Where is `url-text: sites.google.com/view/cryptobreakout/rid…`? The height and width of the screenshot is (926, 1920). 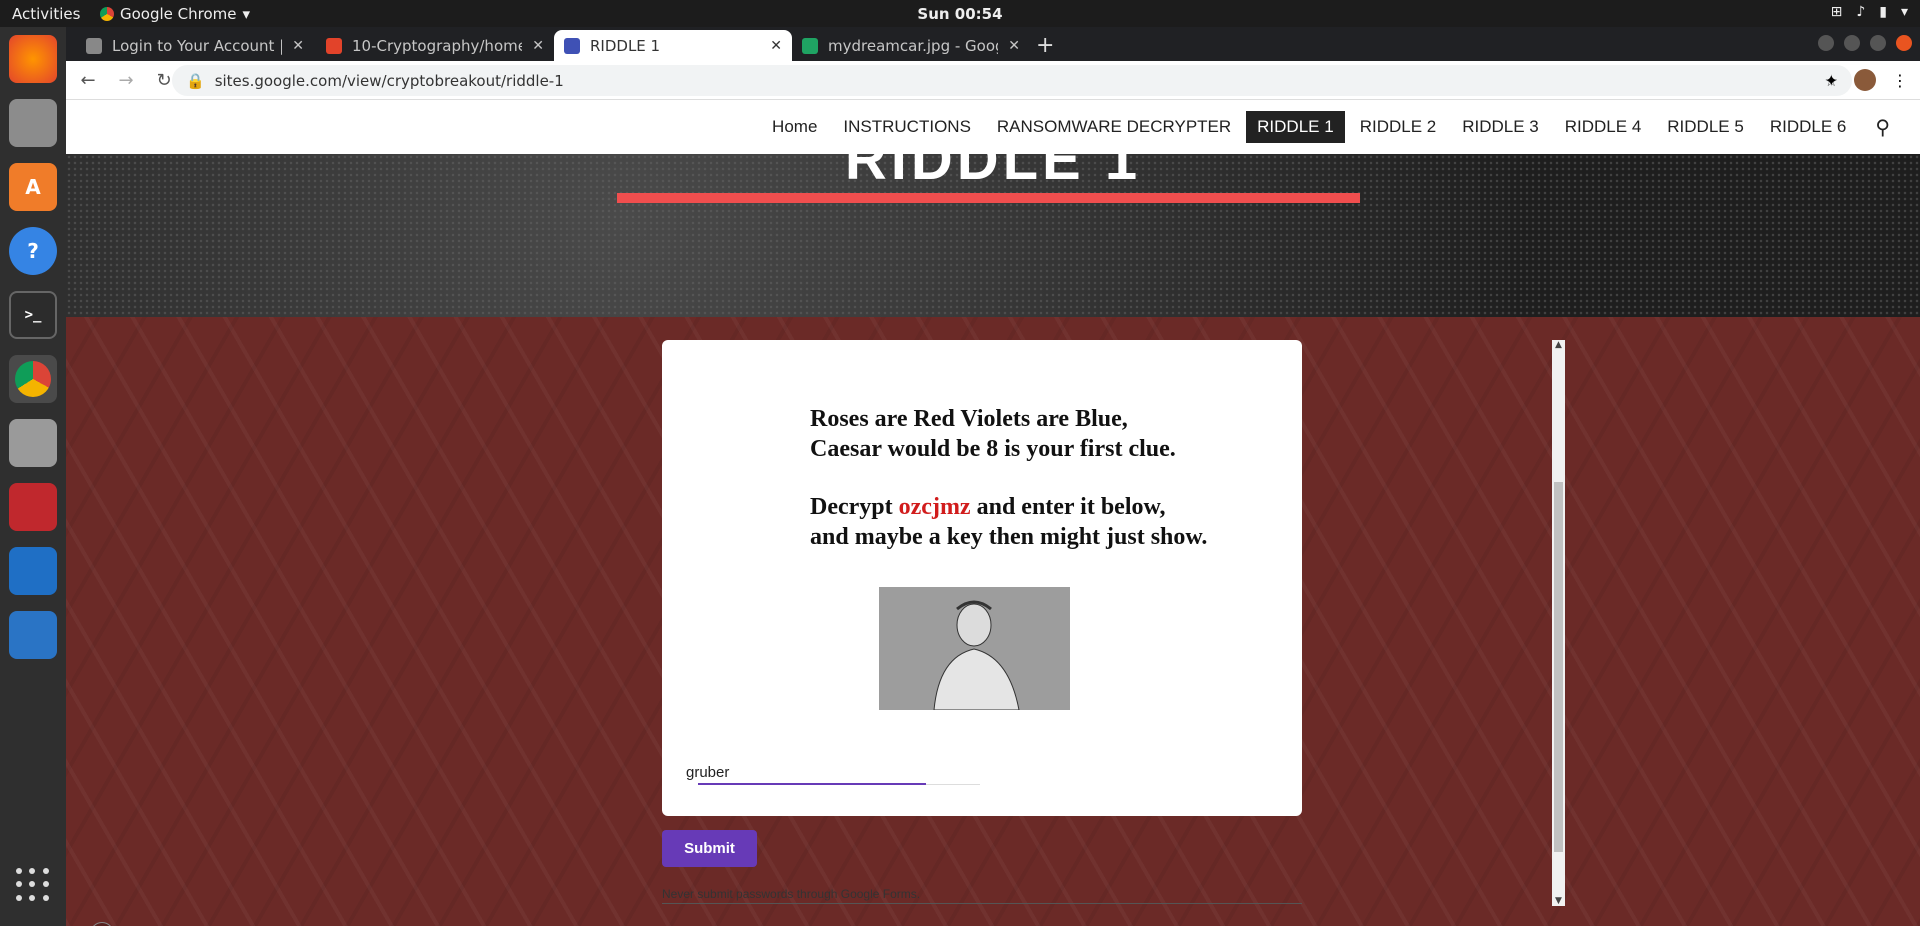 url-text: sites.google.com/view/cryptobreakout/rid… is located at coordinates (389, 80).